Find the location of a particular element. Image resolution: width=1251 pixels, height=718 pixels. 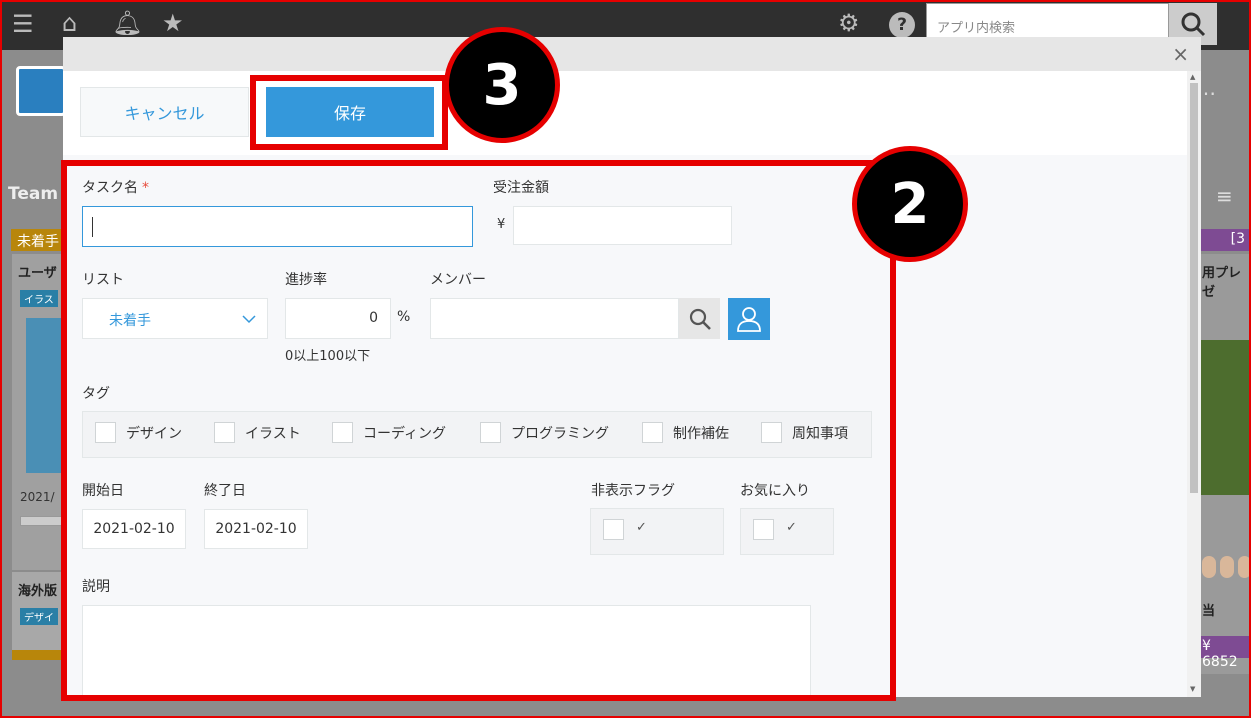

favorite-label: お気に入り is located at coordinates (775, 491).